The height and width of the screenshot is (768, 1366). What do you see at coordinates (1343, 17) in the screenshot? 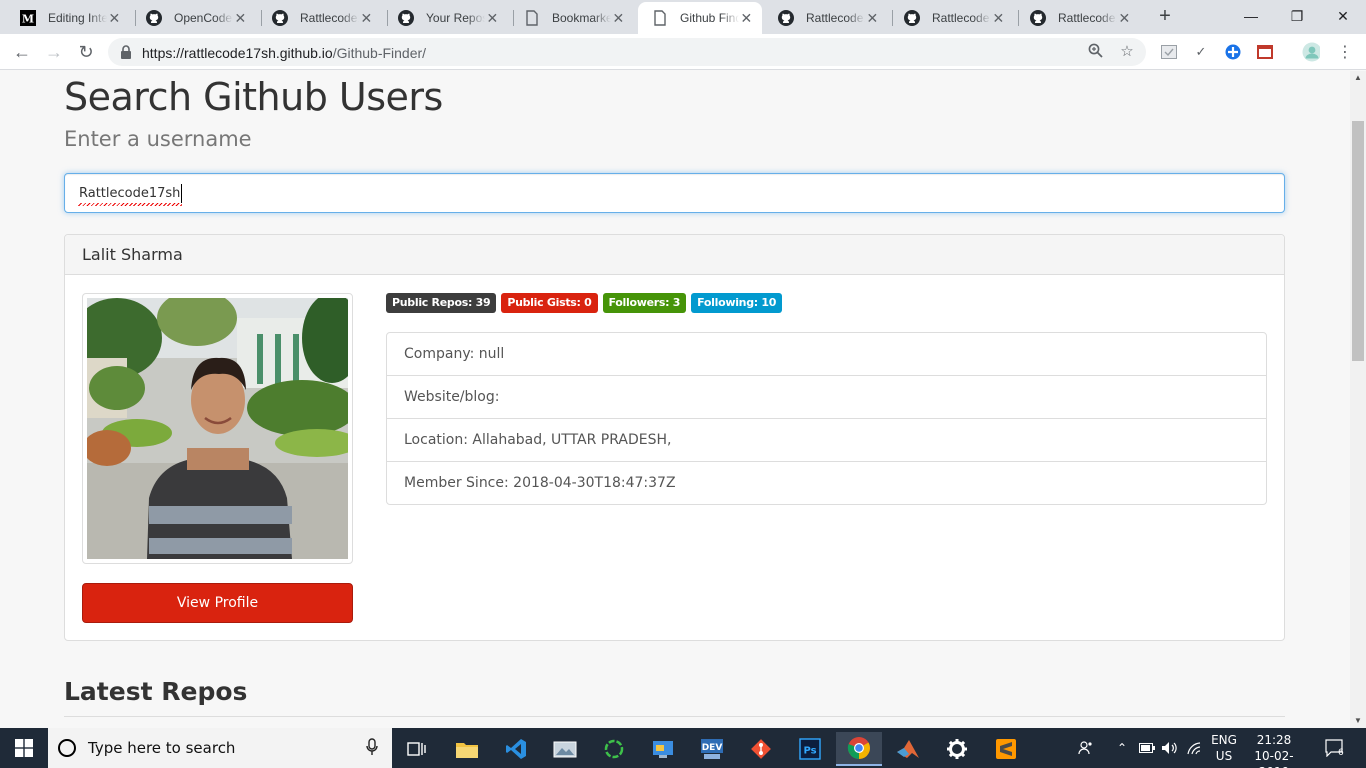
I see `window-close-button: ✕` at bounding box center [1343, 17].